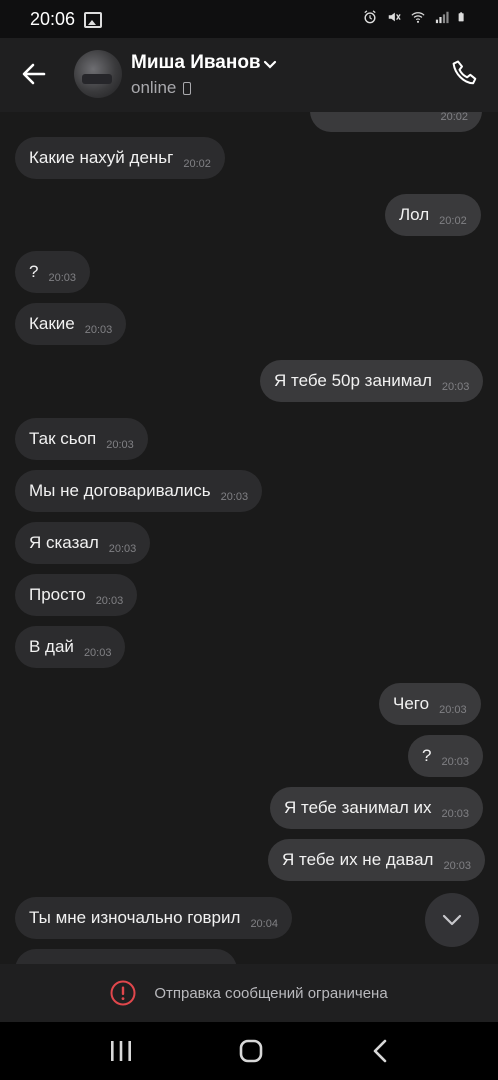  Describe the element at coordinates (53, 19) in the screenshot. I see `status-time: 20:06` at that location.